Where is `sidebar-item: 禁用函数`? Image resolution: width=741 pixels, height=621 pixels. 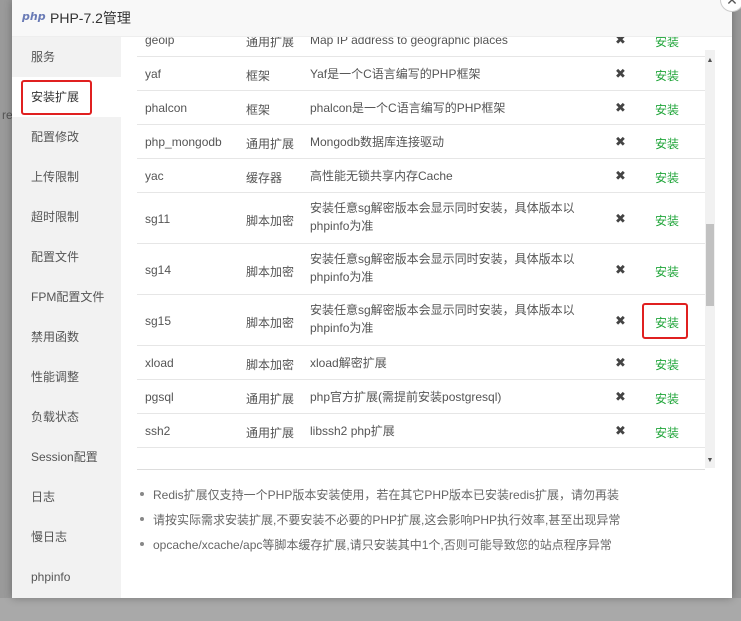 sidebar-item: 禁用函数 is located at coordinates (66, 337).